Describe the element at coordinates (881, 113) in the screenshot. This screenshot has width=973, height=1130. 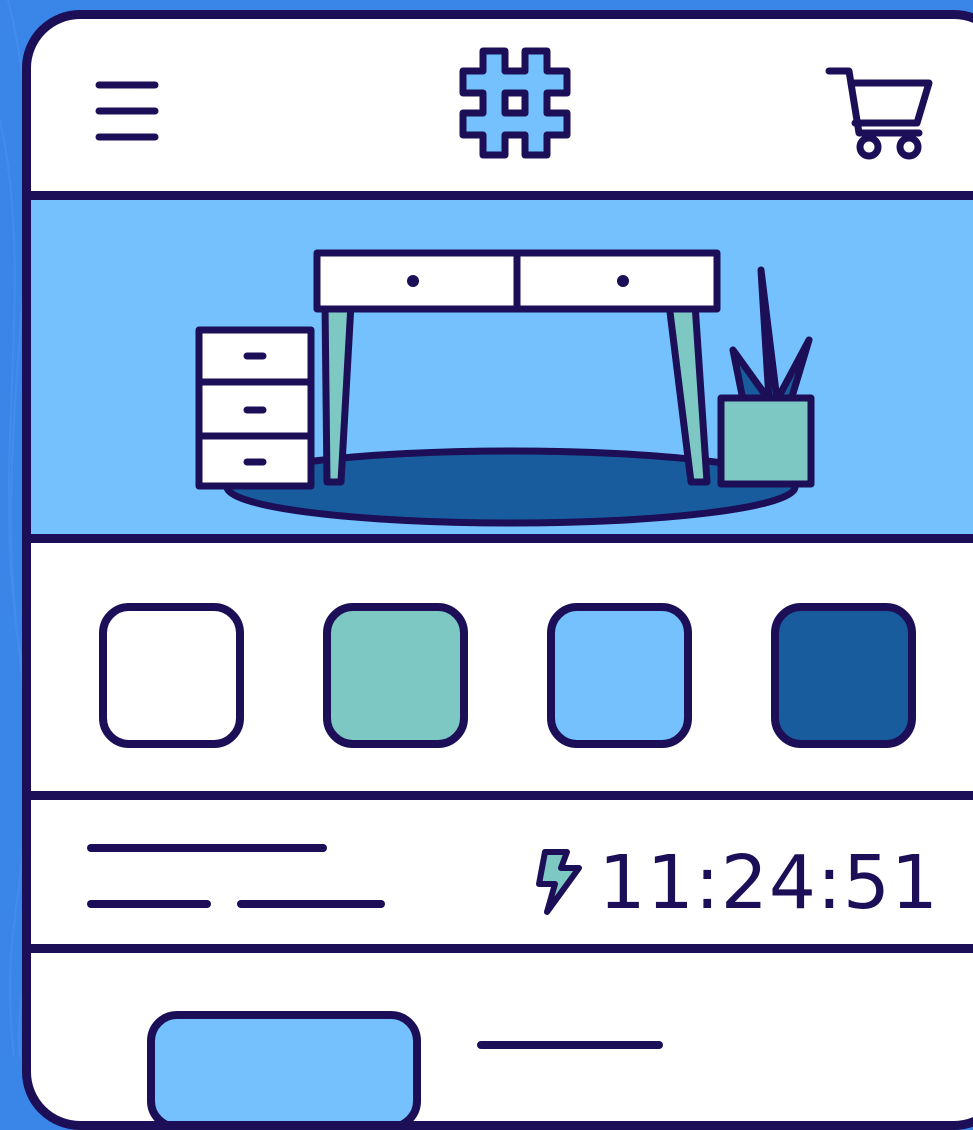
I see `shopping-cart-icon` at that location.